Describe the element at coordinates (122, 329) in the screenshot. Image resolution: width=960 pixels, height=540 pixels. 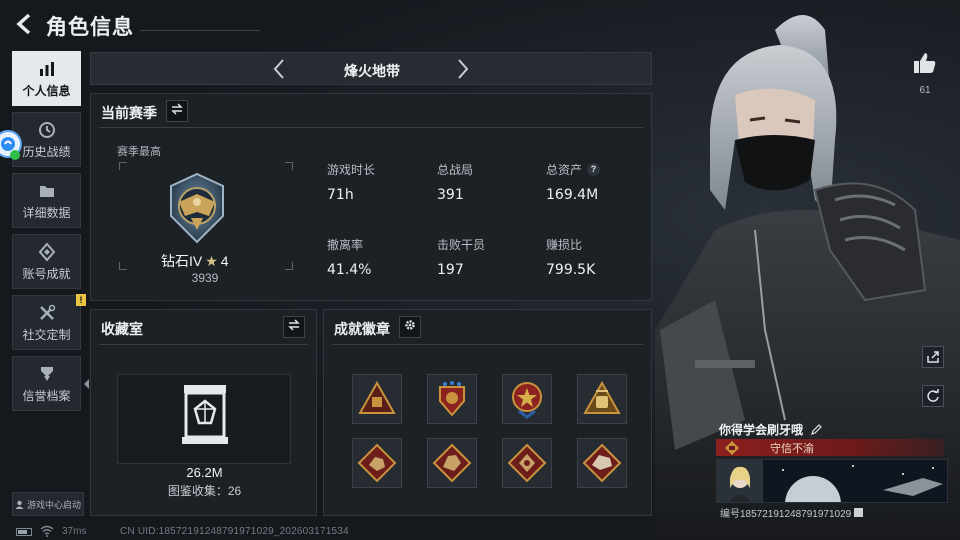
I see `panel-title: 收藏室` at that location.